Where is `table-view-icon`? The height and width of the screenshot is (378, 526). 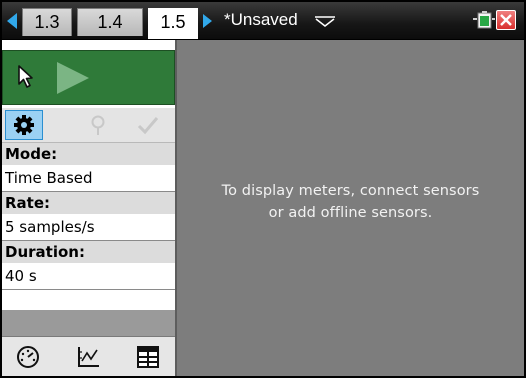
table-view-icon is located at coordinates (148, 357).